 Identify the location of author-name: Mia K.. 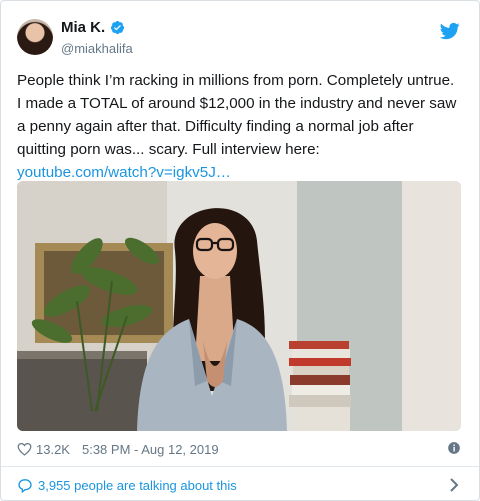
(83, 27).